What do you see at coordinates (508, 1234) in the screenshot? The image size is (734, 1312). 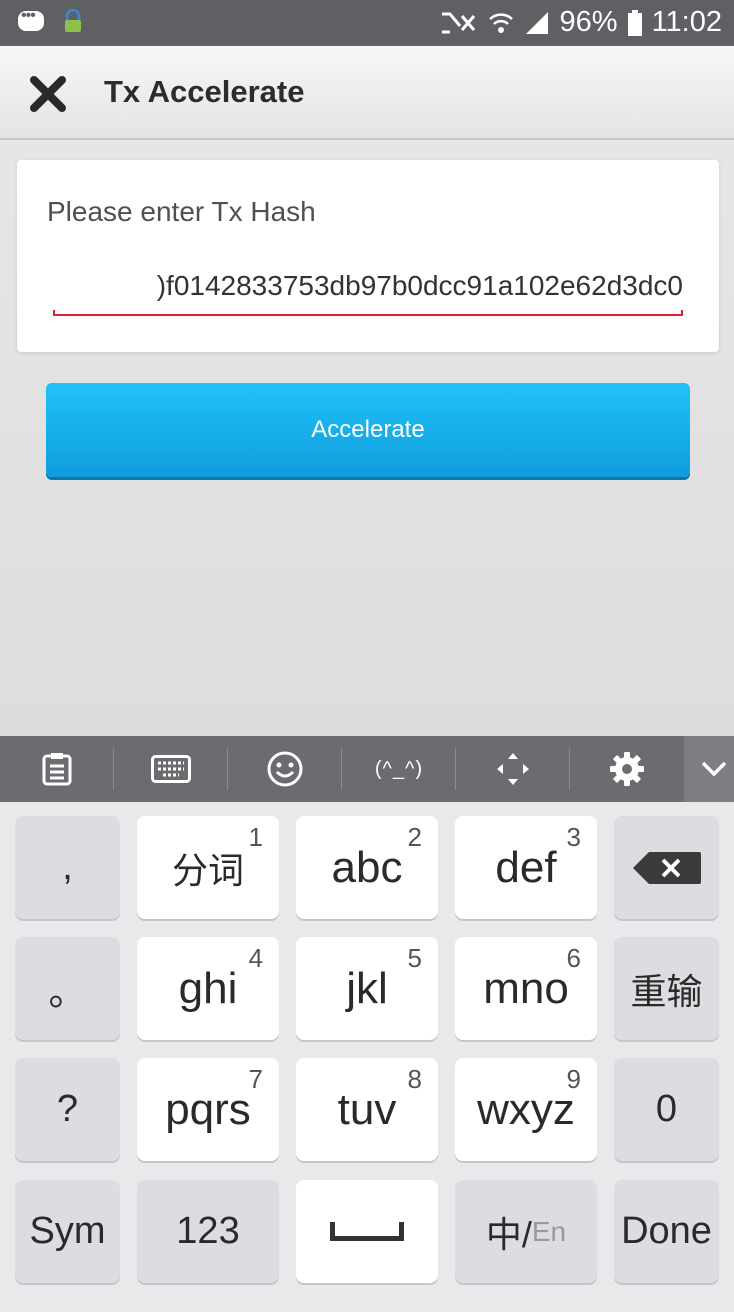 I see `key-label: 中/` at bounding box center [508, 1234].